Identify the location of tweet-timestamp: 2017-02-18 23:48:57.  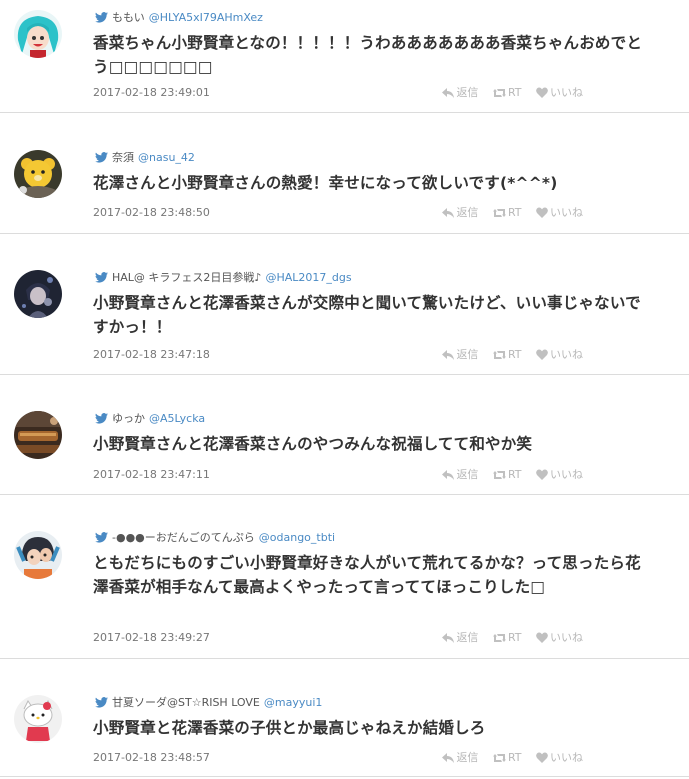
(151, 758).